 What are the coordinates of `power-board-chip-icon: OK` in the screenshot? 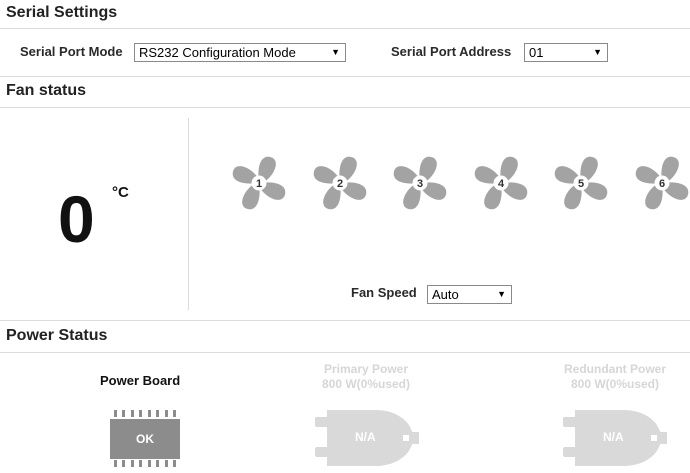 It's located at (145, 439).